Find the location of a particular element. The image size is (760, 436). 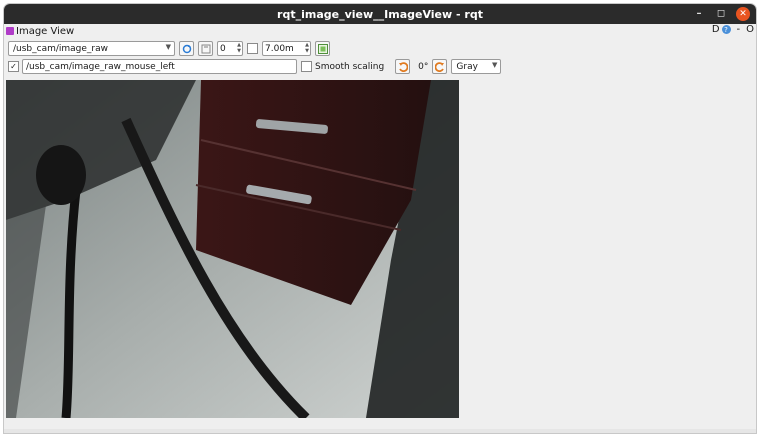

minimize-button: – is located at coordinates (699, 14).